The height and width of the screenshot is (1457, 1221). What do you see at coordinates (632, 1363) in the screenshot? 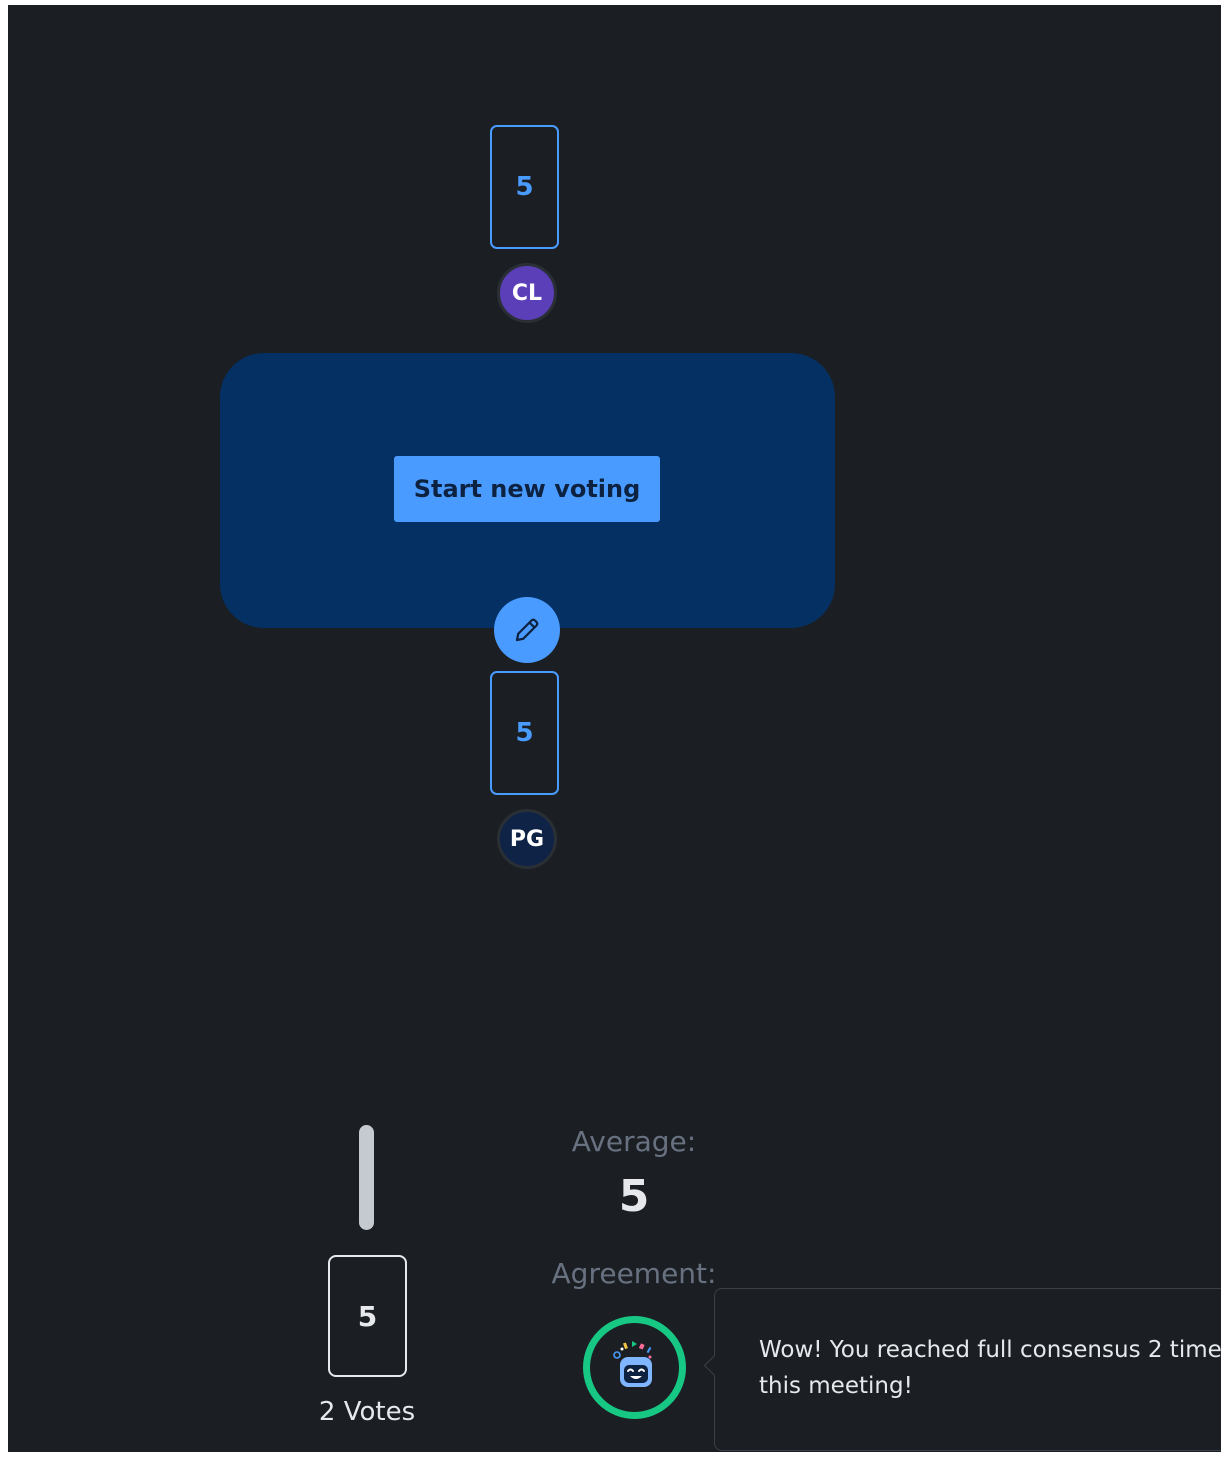
I see `celebrating-robot-icon` at bounding box center [632, 1363].